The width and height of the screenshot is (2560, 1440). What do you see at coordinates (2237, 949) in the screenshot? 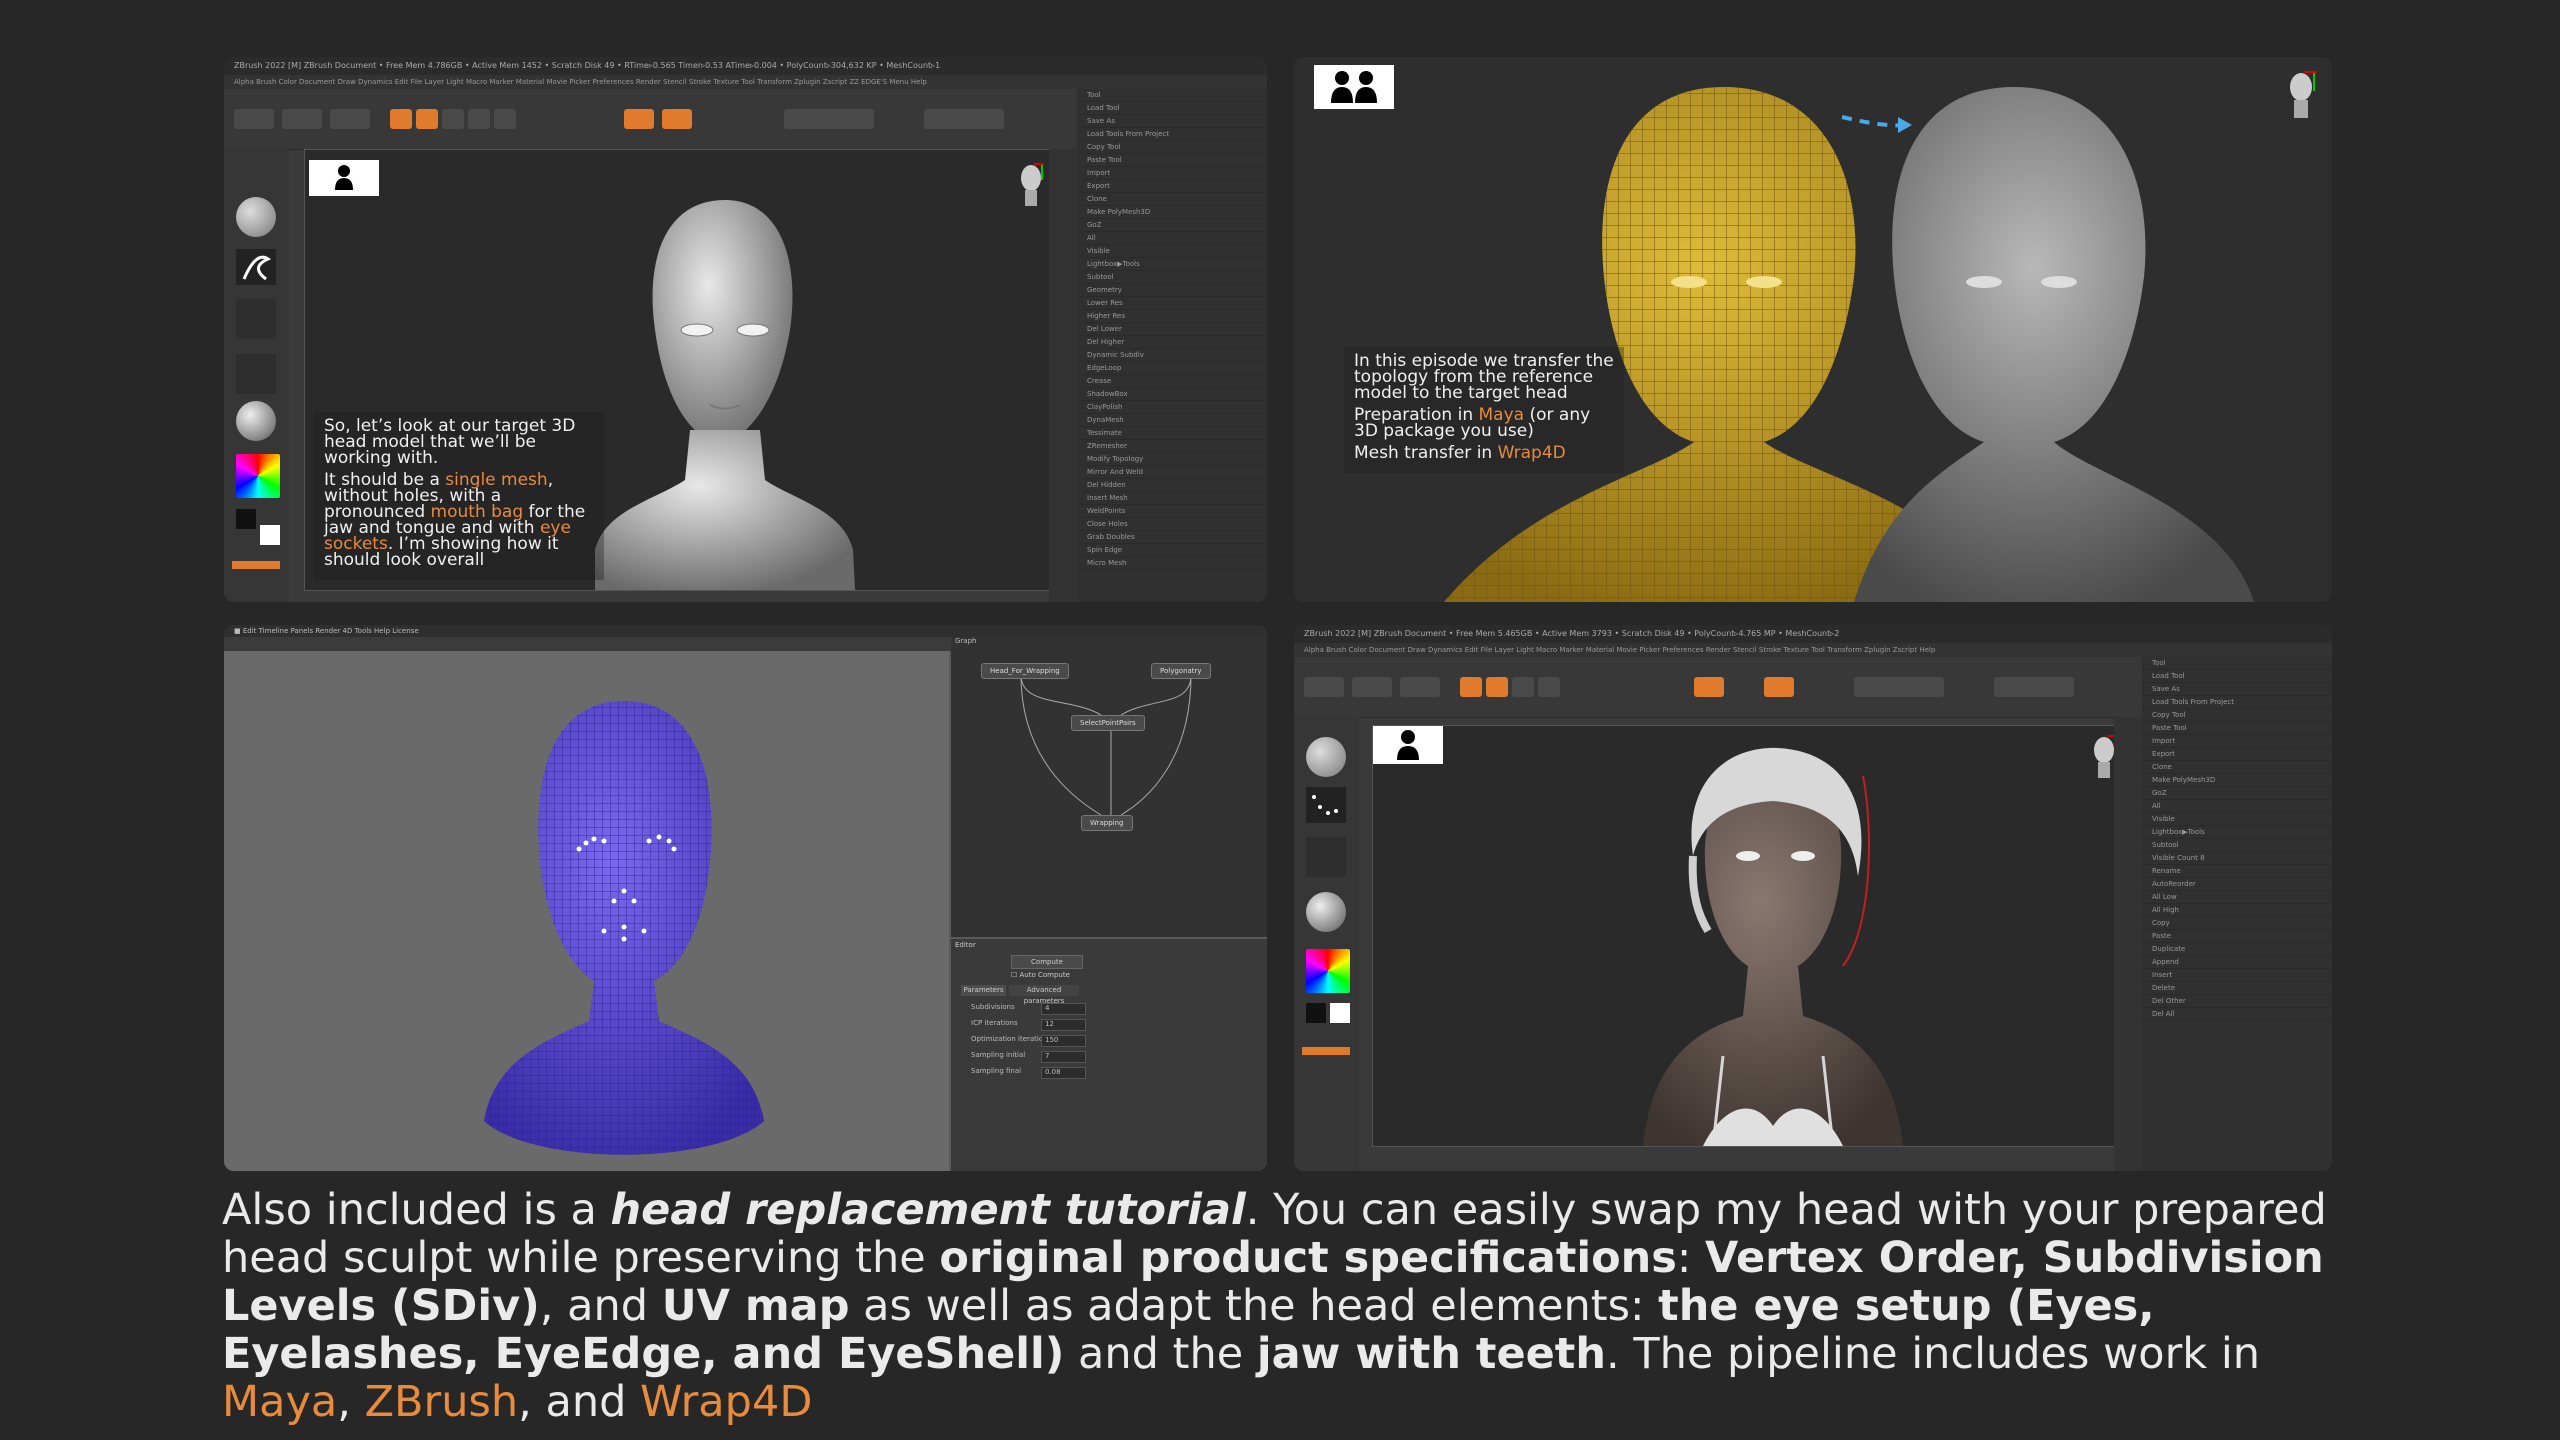
I see `tool-palette-item: Duplicate` at bounding box center [2237, 949].